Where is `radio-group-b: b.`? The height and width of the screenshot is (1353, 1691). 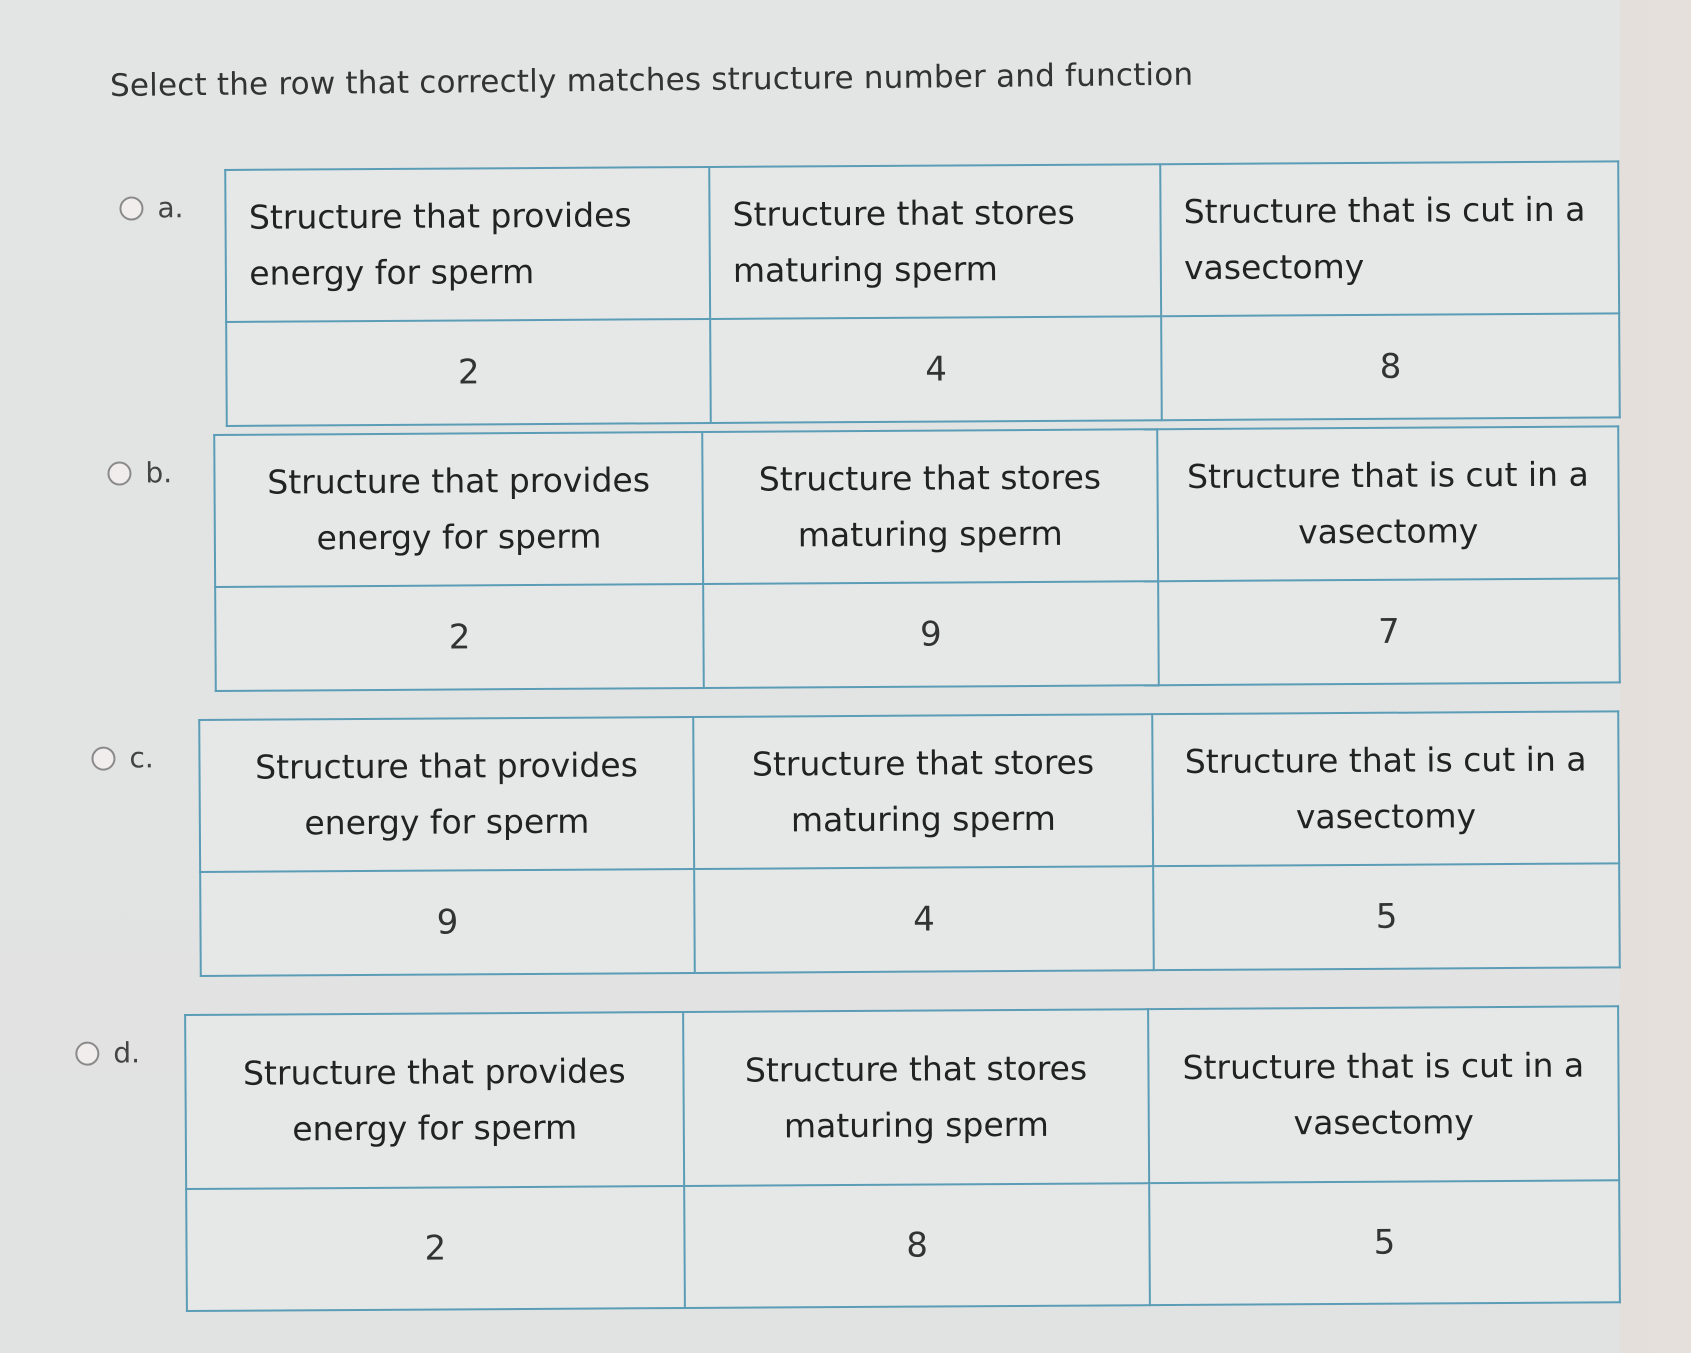 radio-group-b: b. is located at coordinates (160, 473).